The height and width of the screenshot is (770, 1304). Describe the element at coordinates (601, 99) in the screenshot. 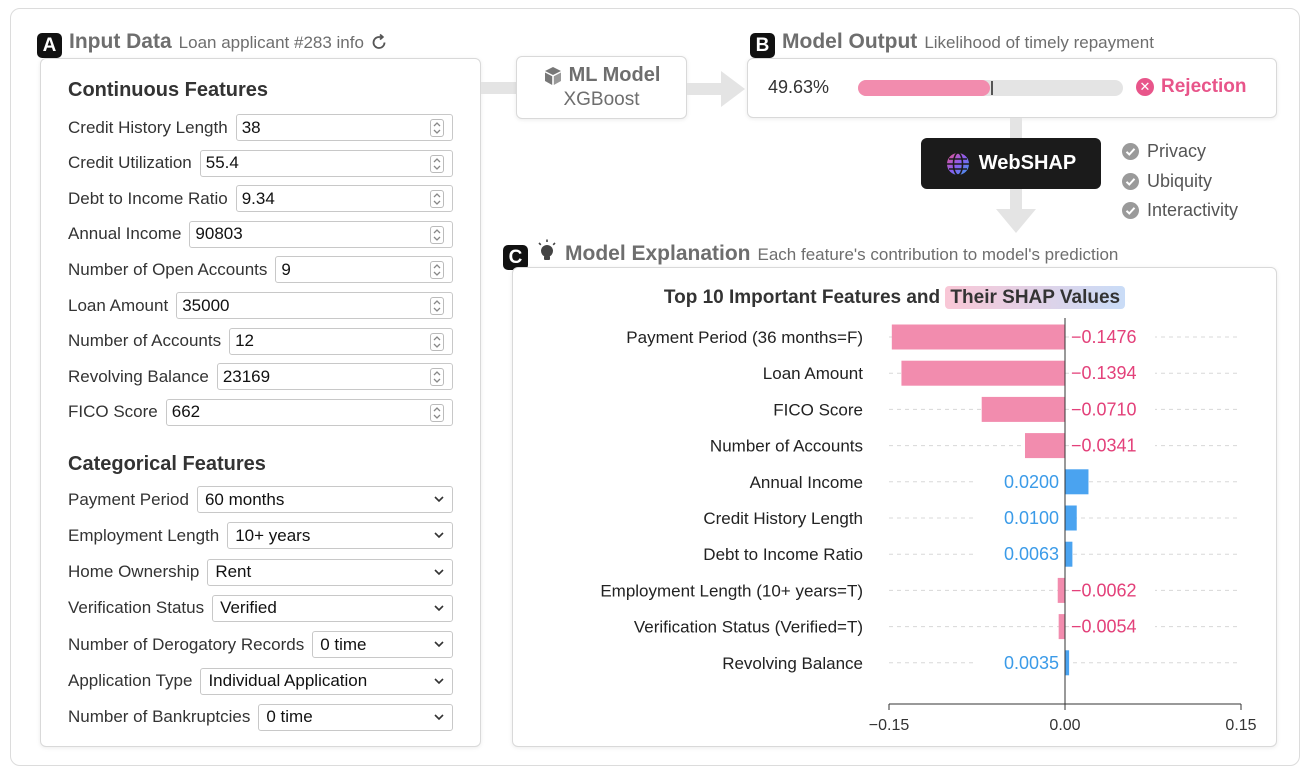

I see `ml-model-name: XGBoost` at that location.